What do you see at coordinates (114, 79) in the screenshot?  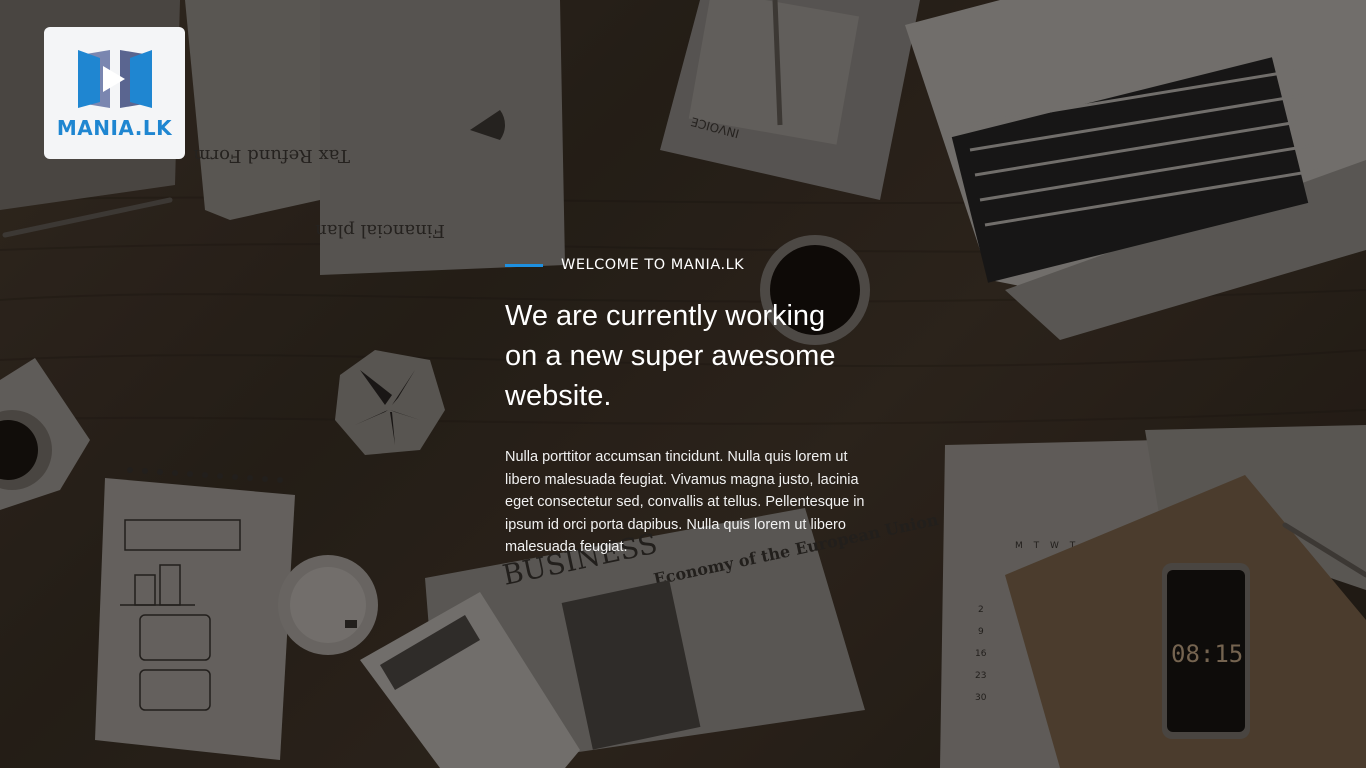 I see `play-icon` at bounding box center [114, 79].